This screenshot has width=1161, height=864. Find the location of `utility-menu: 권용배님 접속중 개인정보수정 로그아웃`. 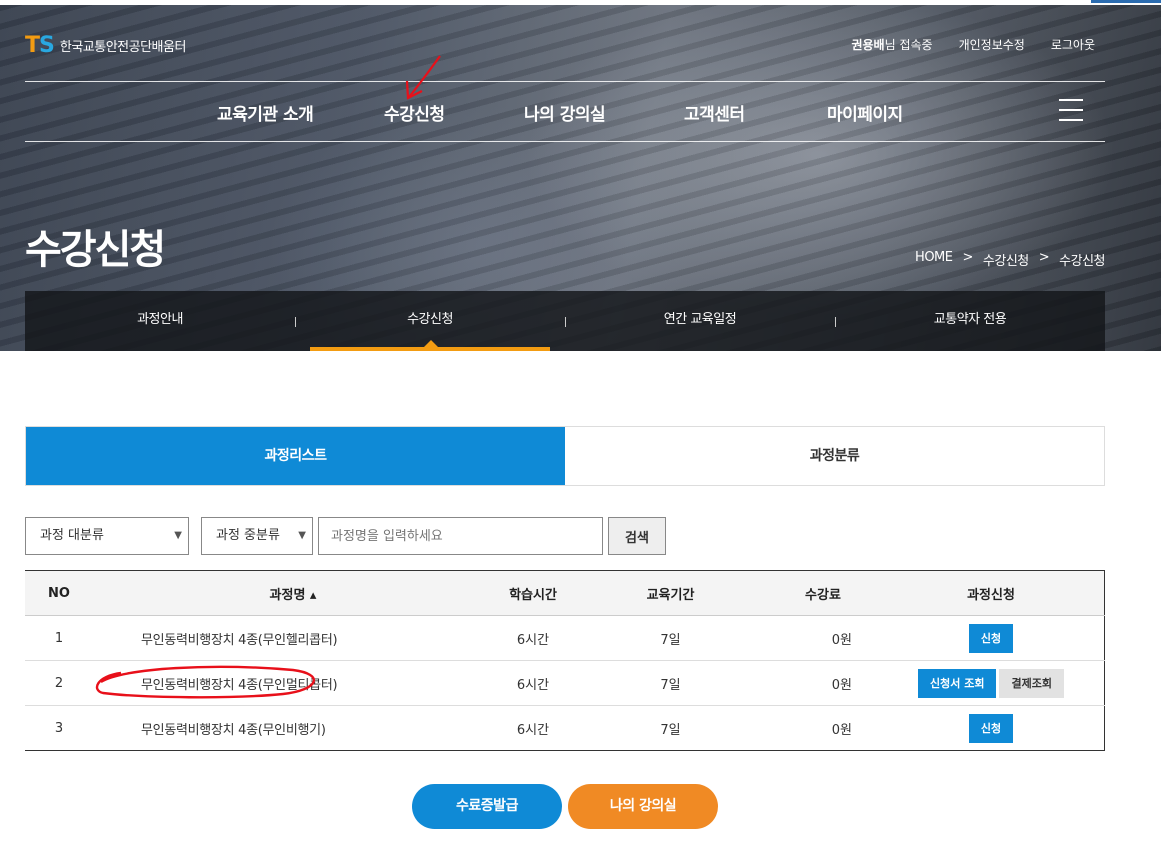

utility-menu: 권용배님 접속중 개인정보수정 로그아웃 is located at coordinates (973, 44).